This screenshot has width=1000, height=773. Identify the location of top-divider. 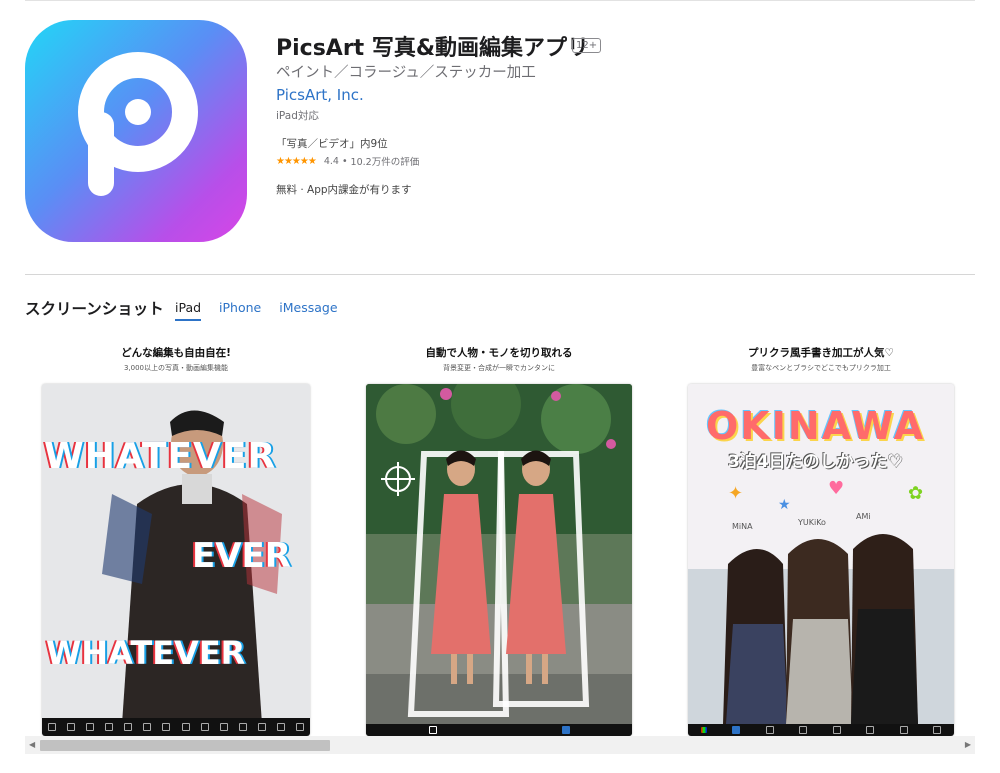
(500, 0).